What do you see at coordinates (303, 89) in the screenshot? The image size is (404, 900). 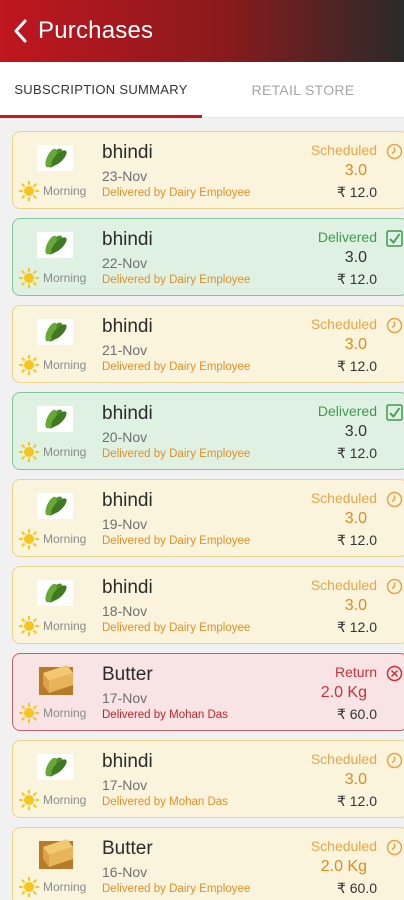 I see `tab-retail-store: RETAIL STORE` at bounding box center [303, 89].